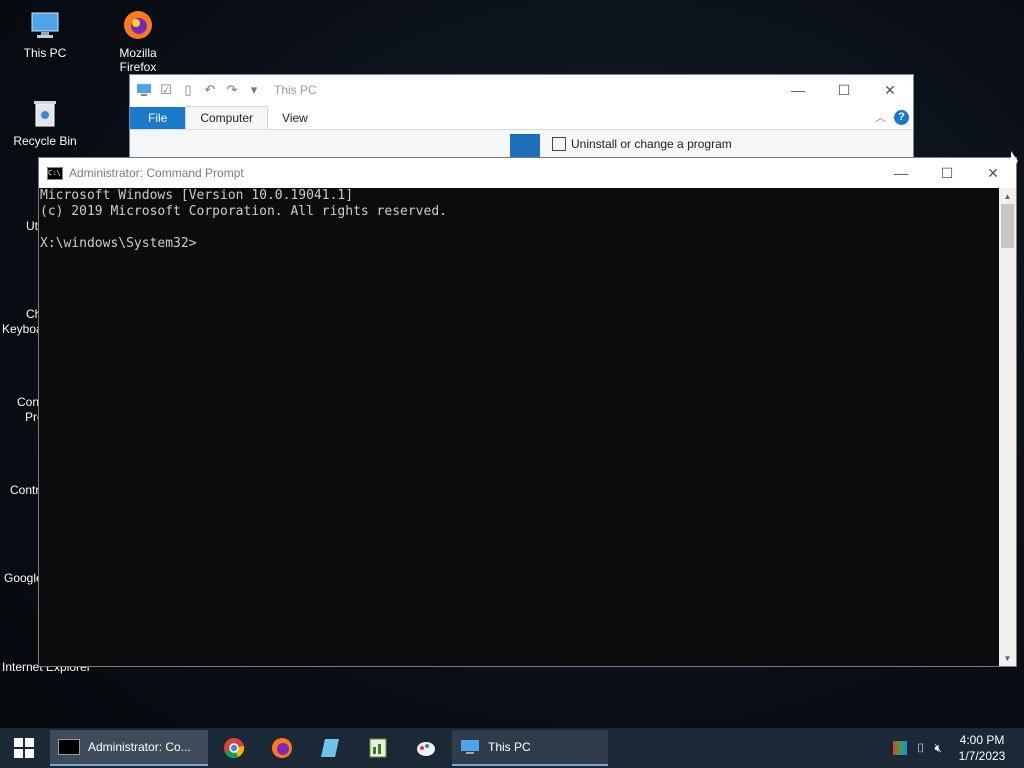 The height and width of the screenshot is (768, 1024). Describe the element at coordinates (210, 90) in the screenshot. I see `undo-icon: ↶` at that location.